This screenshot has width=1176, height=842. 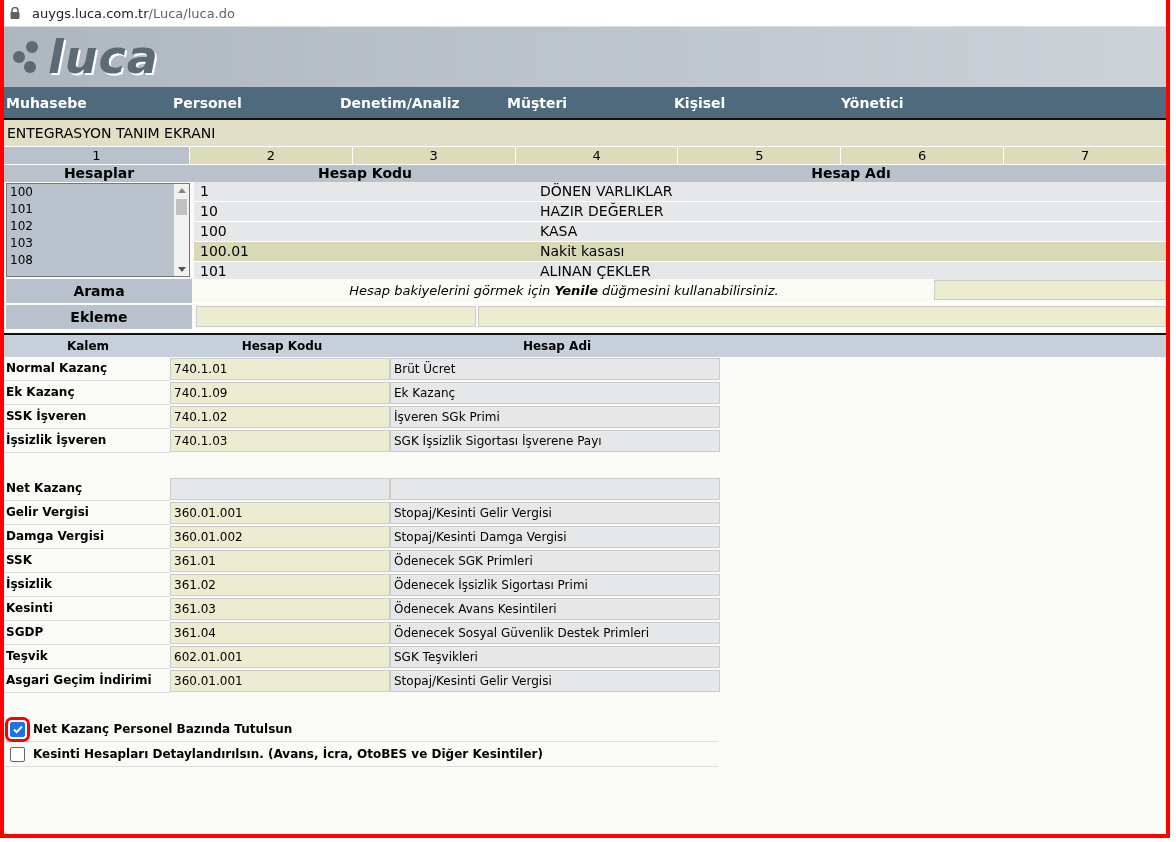 What do you see at coordinates (92, 209) in the screenshot?
I see `list-item: 101` at bounding box center [92, 209].